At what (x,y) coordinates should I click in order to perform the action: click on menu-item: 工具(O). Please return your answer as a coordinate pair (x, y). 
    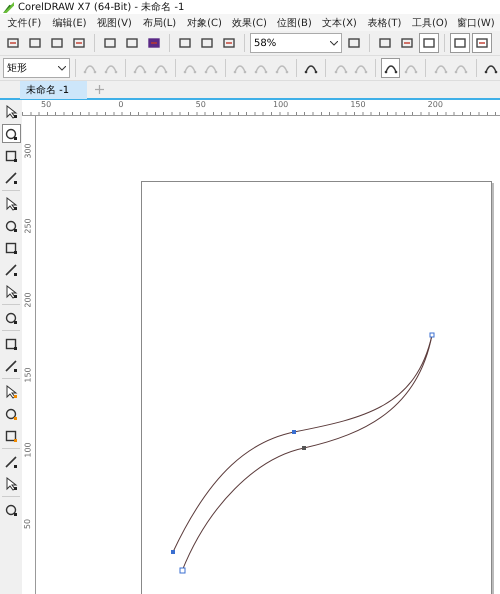
    Looking at the image, I should click on (429, 23).